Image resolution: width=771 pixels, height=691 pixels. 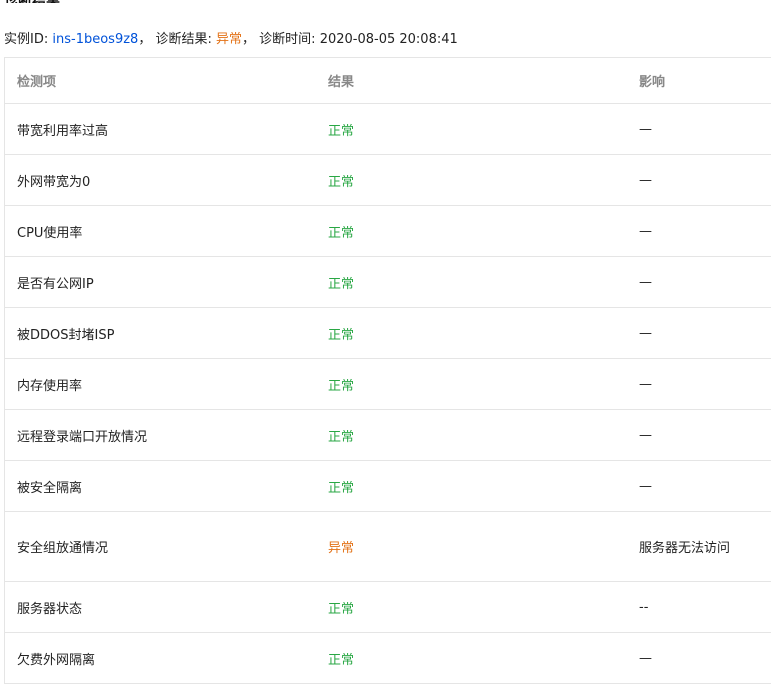 I want to click on diagnosis-result-value: 异常, so click(x=229, y=39).